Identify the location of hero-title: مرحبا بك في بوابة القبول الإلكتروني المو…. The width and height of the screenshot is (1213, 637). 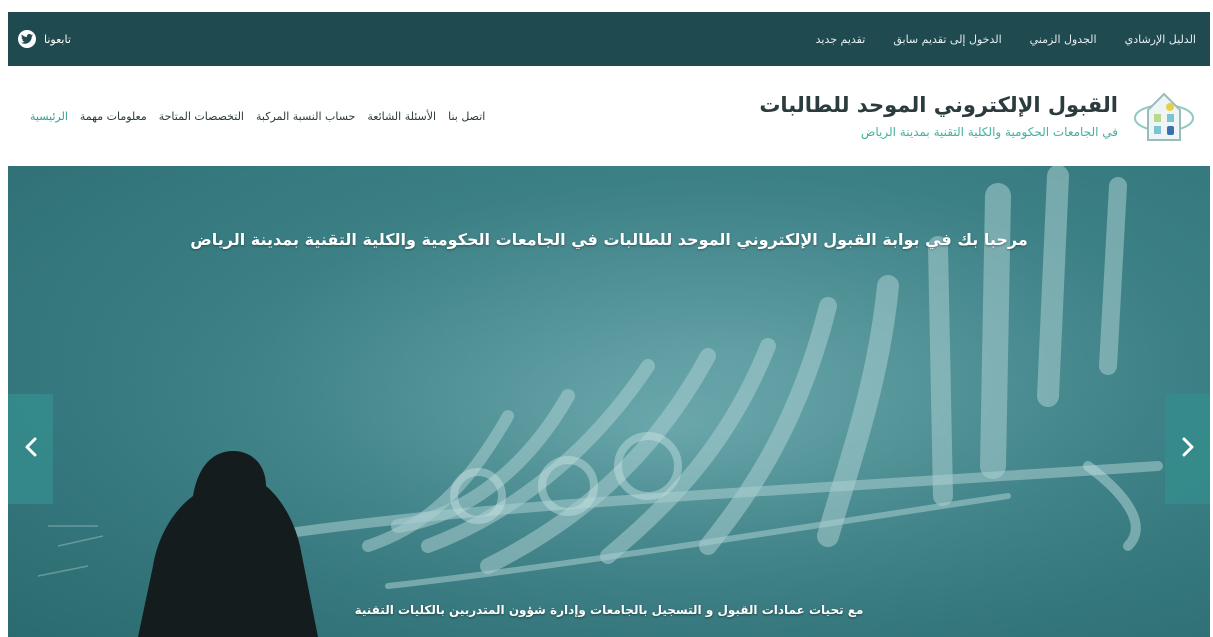
(609, 239).